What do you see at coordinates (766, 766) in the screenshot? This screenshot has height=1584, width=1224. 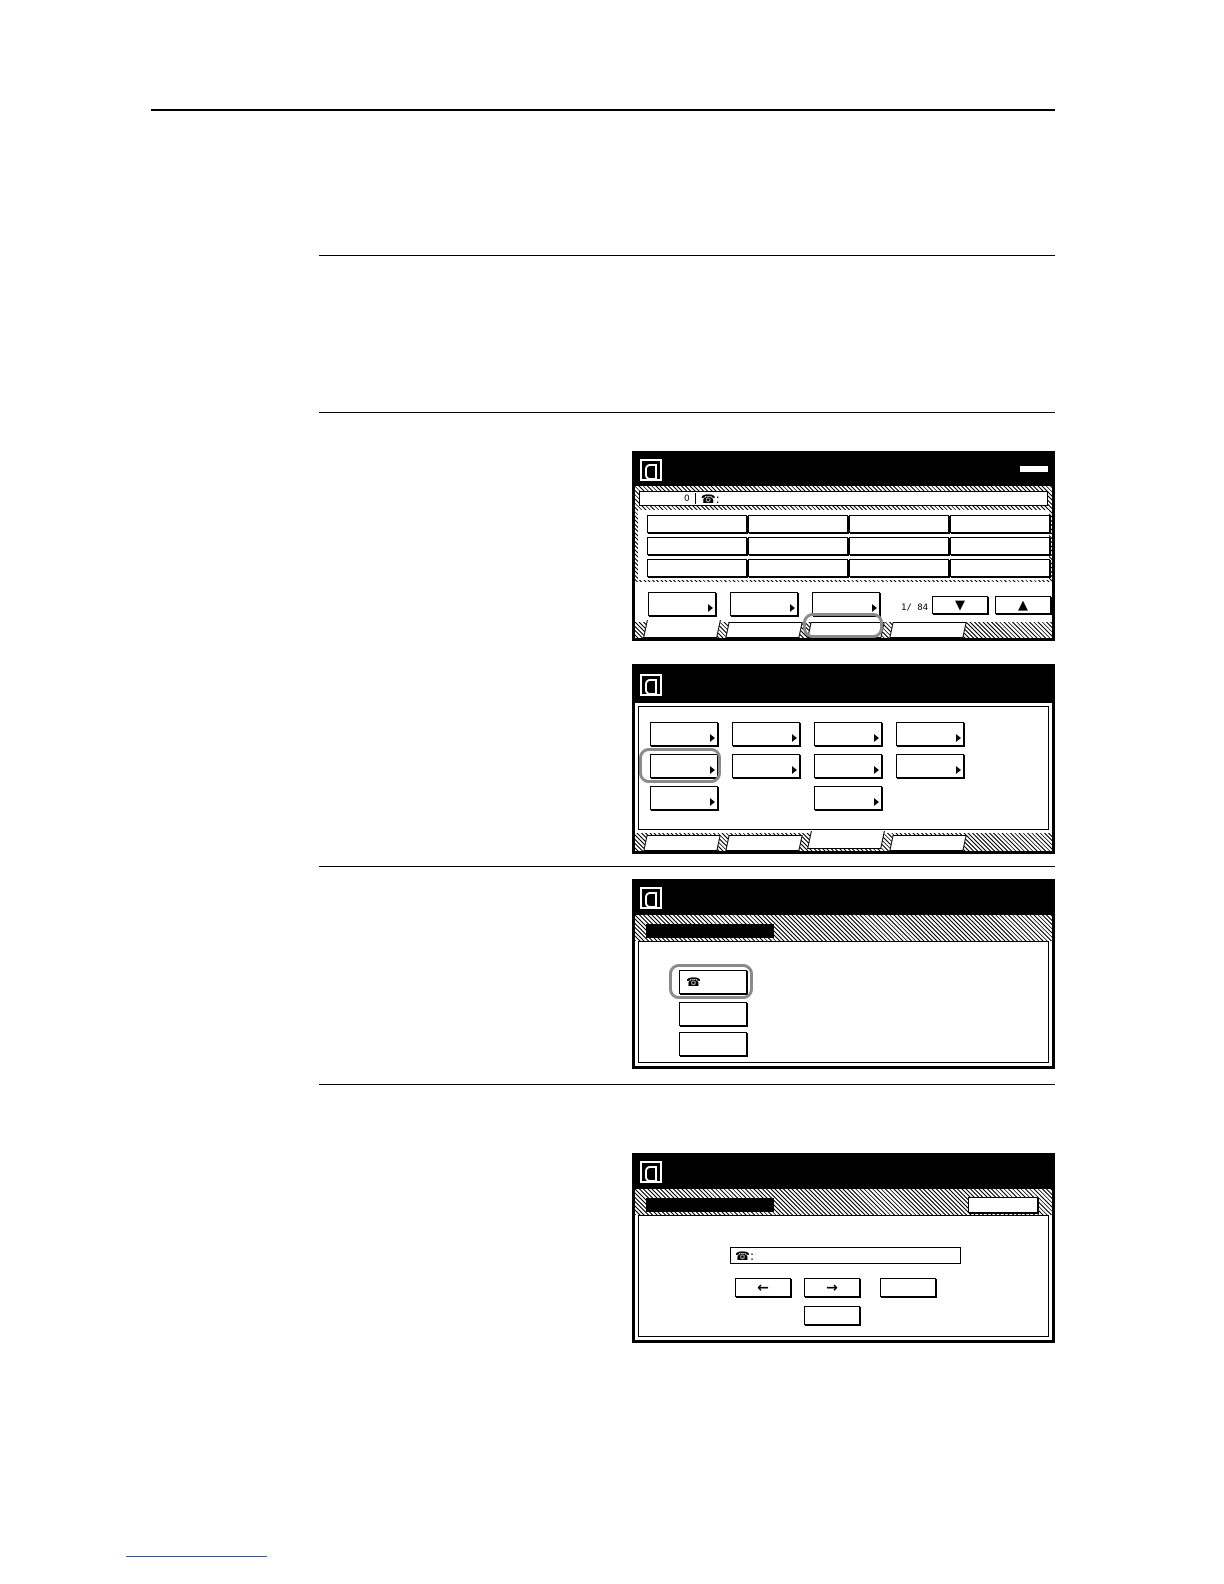 I see `menu-button-r2c2` at bounding box center [766, 766].